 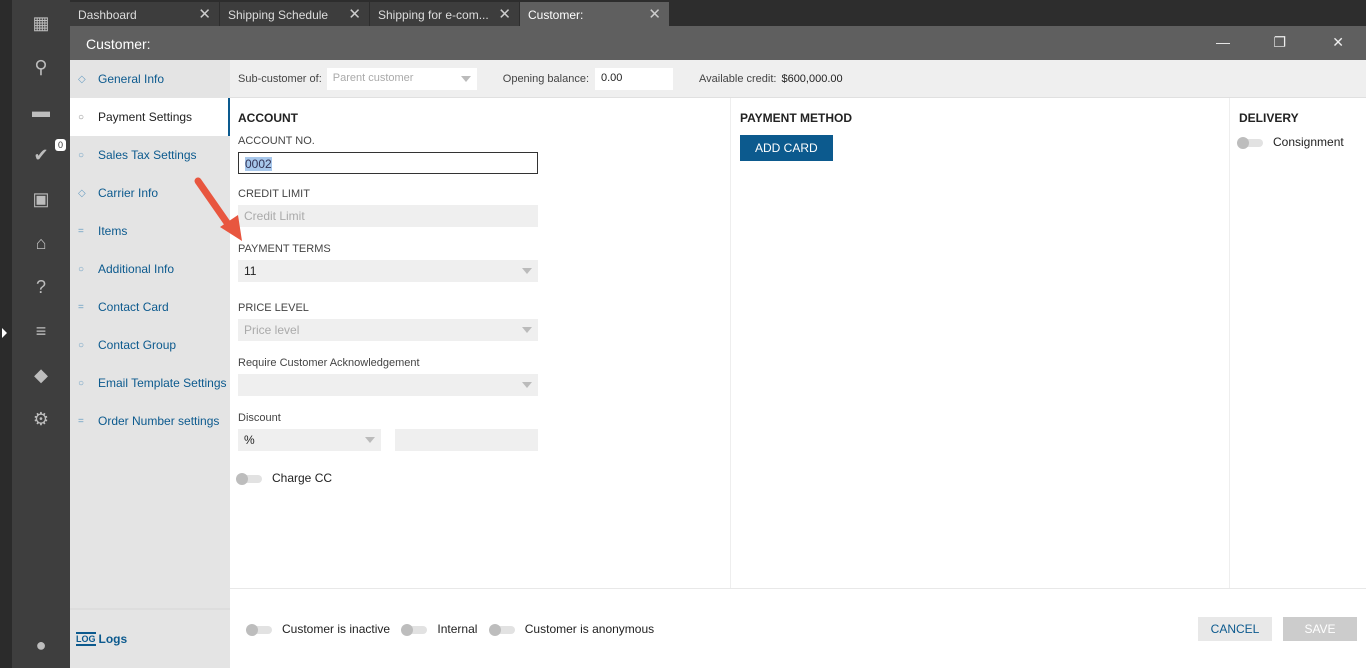 I want to click on logs-link: LOG Logs, so click(x=150, y=638).